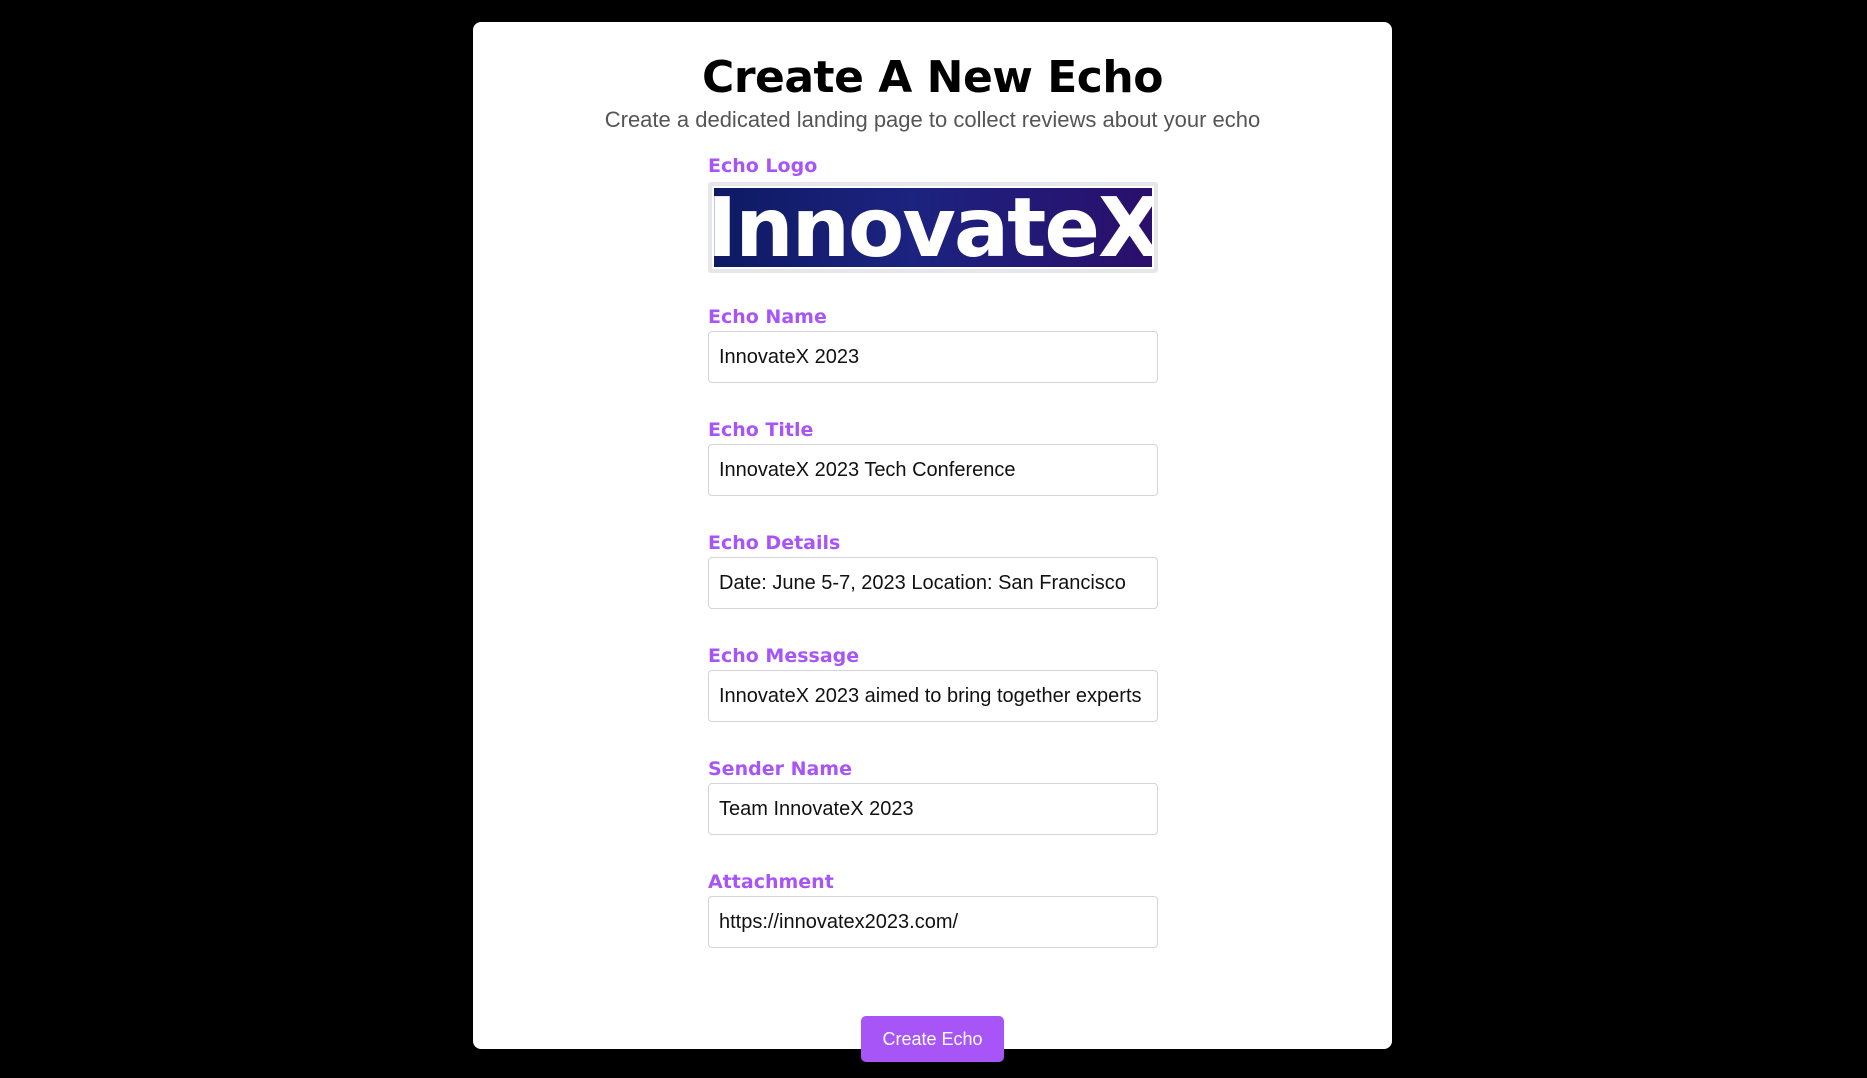 The height and width of the screenshot is (1078, 1867). What do you see at coordinates (771, 882) in the screenshot?
I see `attachment-label: Attachment` at bounding box center [771, 882].